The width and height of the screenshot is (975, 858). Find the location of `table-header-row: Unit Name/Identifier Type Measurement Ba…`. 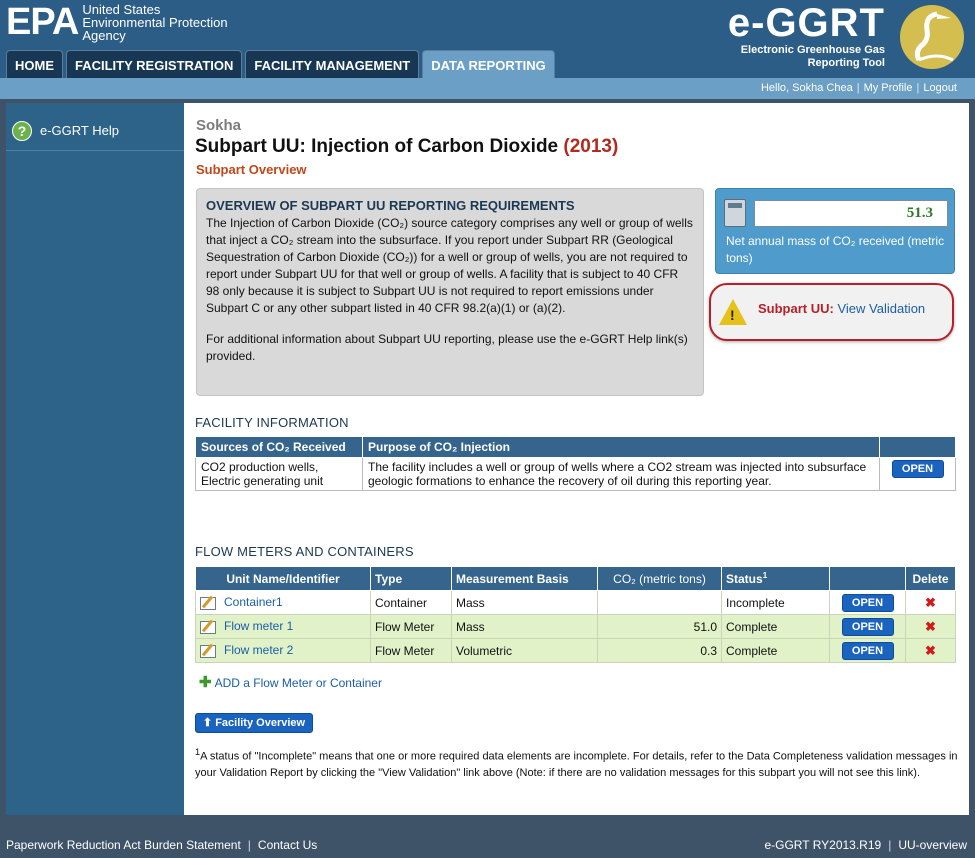

table-header-row: Unit Name/Identifier Type Measurement Ba… is located at coordinates (575, 578).